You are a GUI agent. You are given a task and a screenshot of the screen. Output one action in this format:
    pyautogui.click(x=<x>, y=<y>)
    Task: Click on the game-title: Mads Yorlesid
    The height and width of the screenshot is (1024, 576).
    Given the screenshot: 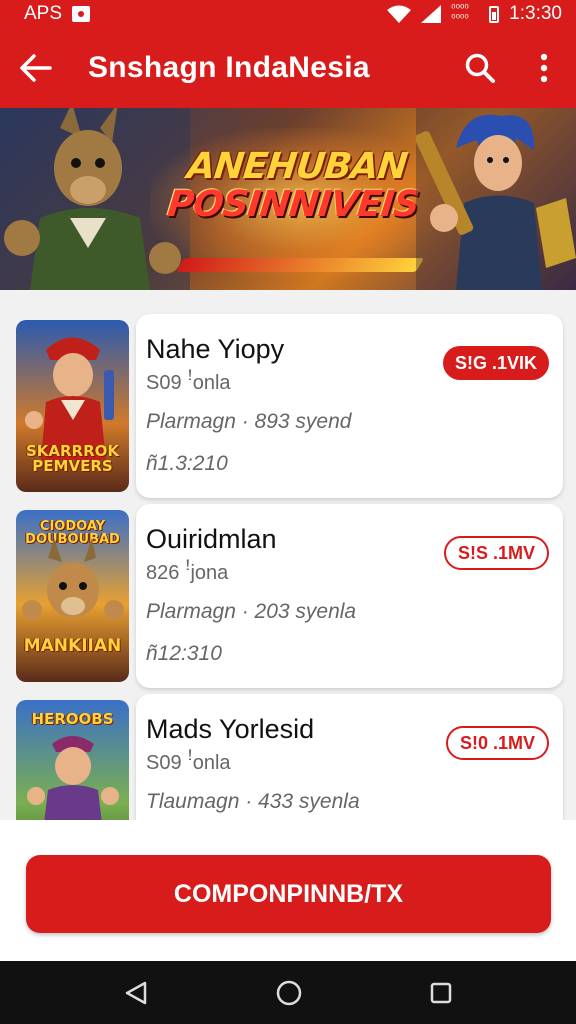 What is the action you would take?
    pyautogui.click(x=230, y=729)
    